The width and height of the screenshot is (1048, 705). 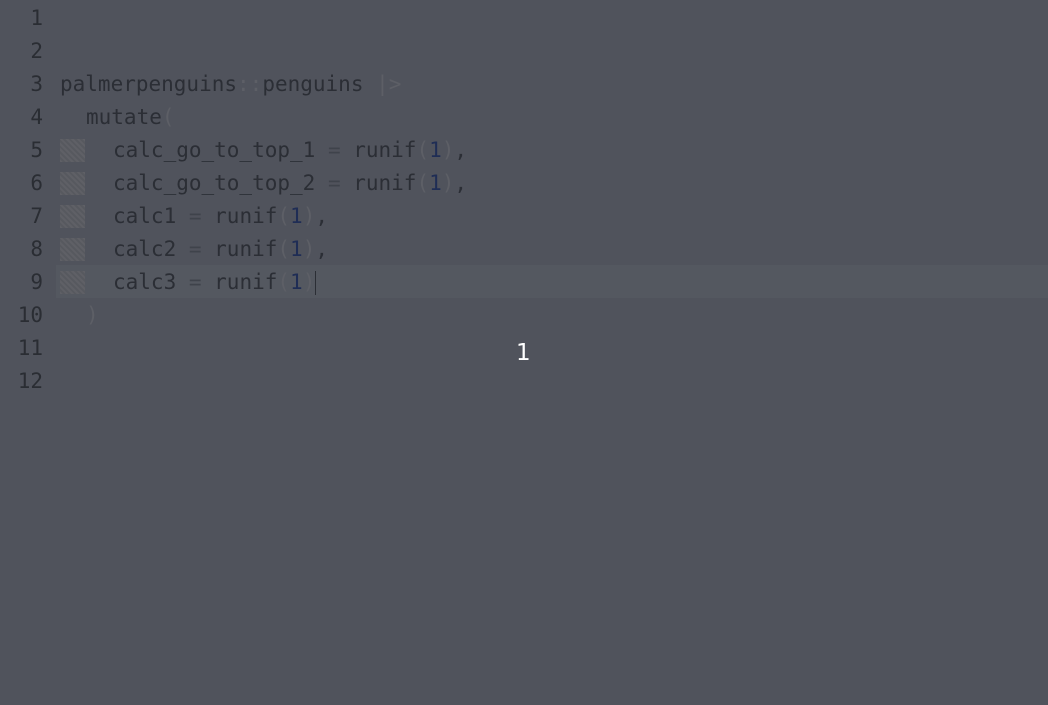 I want to click on line-number: 2, so click(x=36, y=51).